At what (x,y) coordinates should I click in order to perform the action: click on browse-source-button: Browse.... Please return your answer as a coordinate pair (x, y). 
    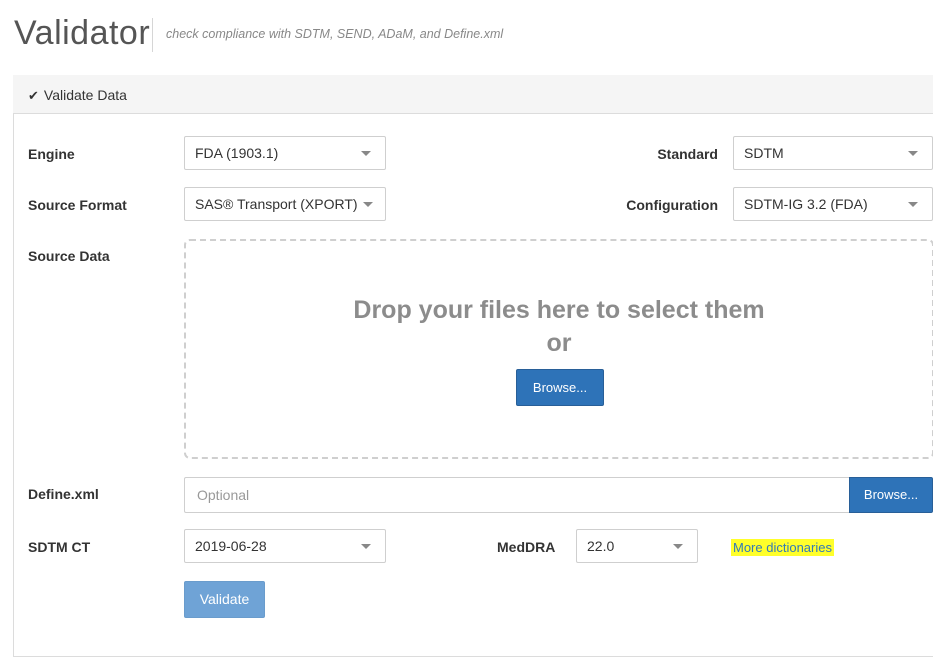
    Looking at the image, I should click on (560, 387).